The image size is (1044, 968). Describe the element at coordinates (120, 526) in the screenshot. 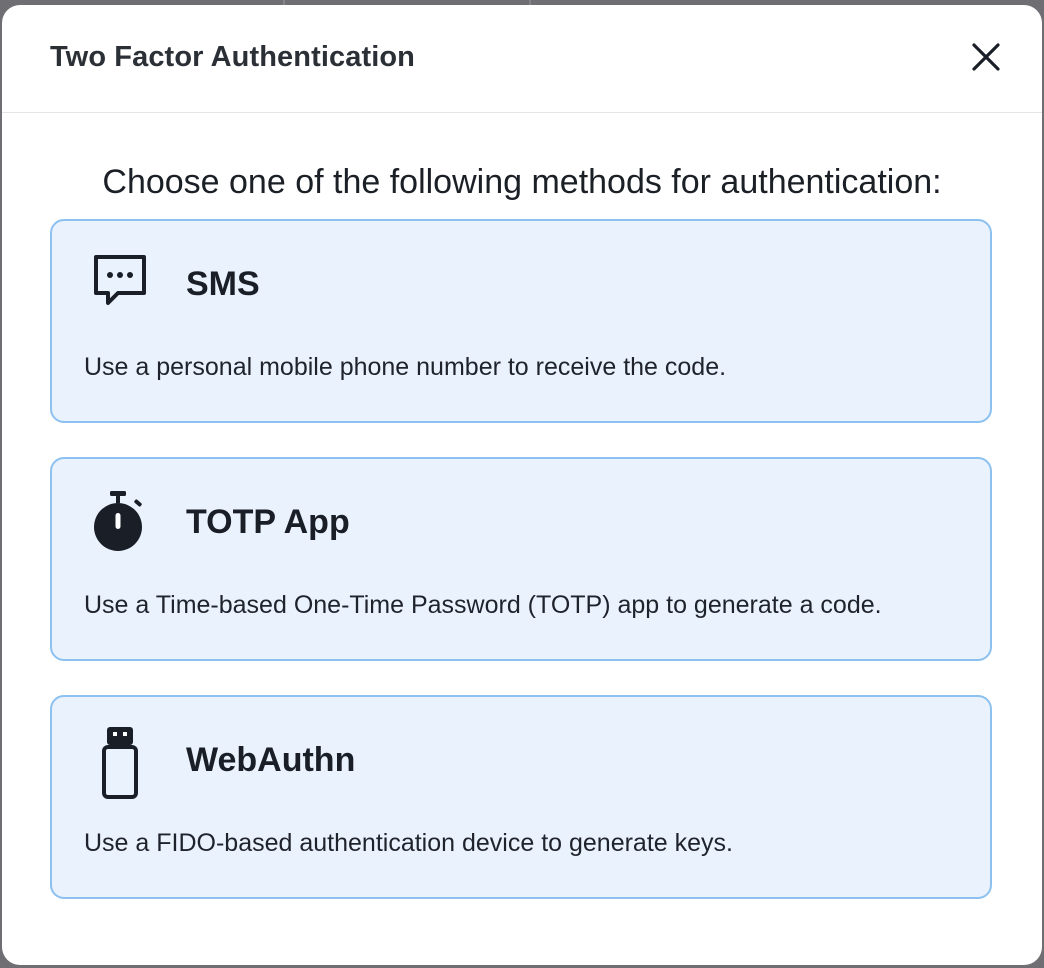

I see `stopwatch-icon` at that location.